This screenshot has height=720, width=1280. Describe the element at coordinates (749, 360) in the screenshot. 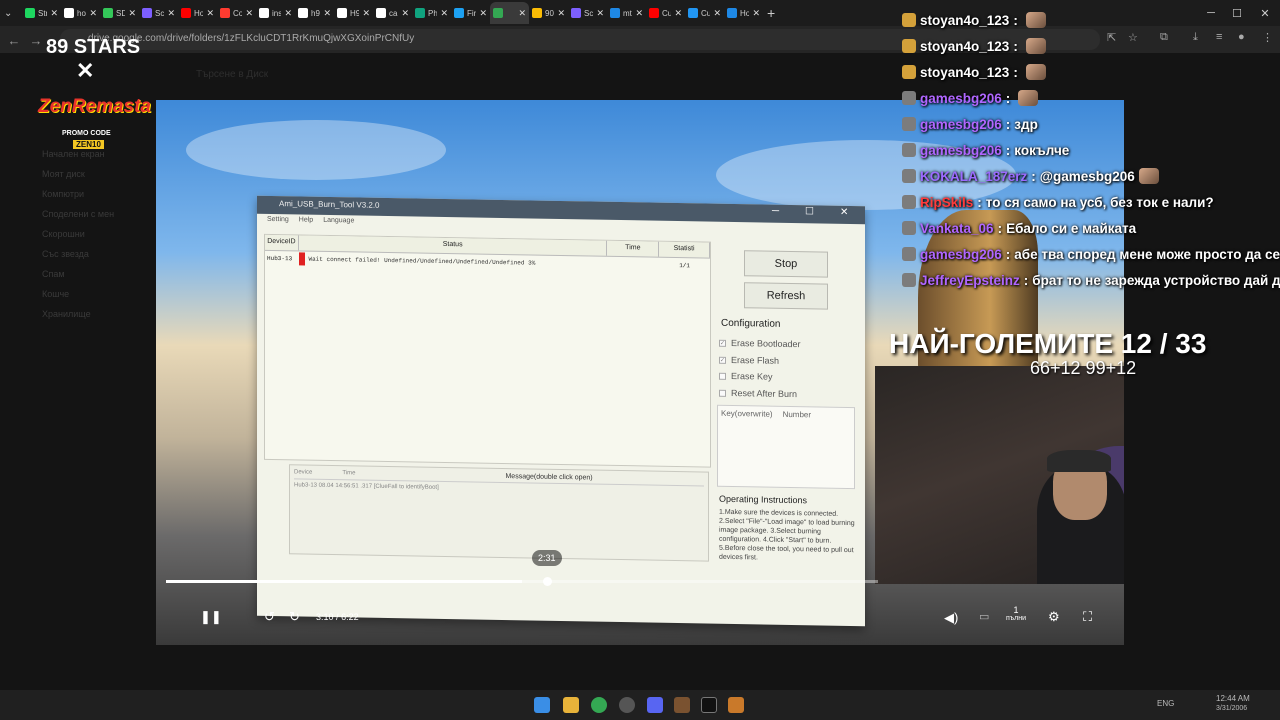

I see `erase-flash-checkbox: ✓ Erase Flash` at that location.